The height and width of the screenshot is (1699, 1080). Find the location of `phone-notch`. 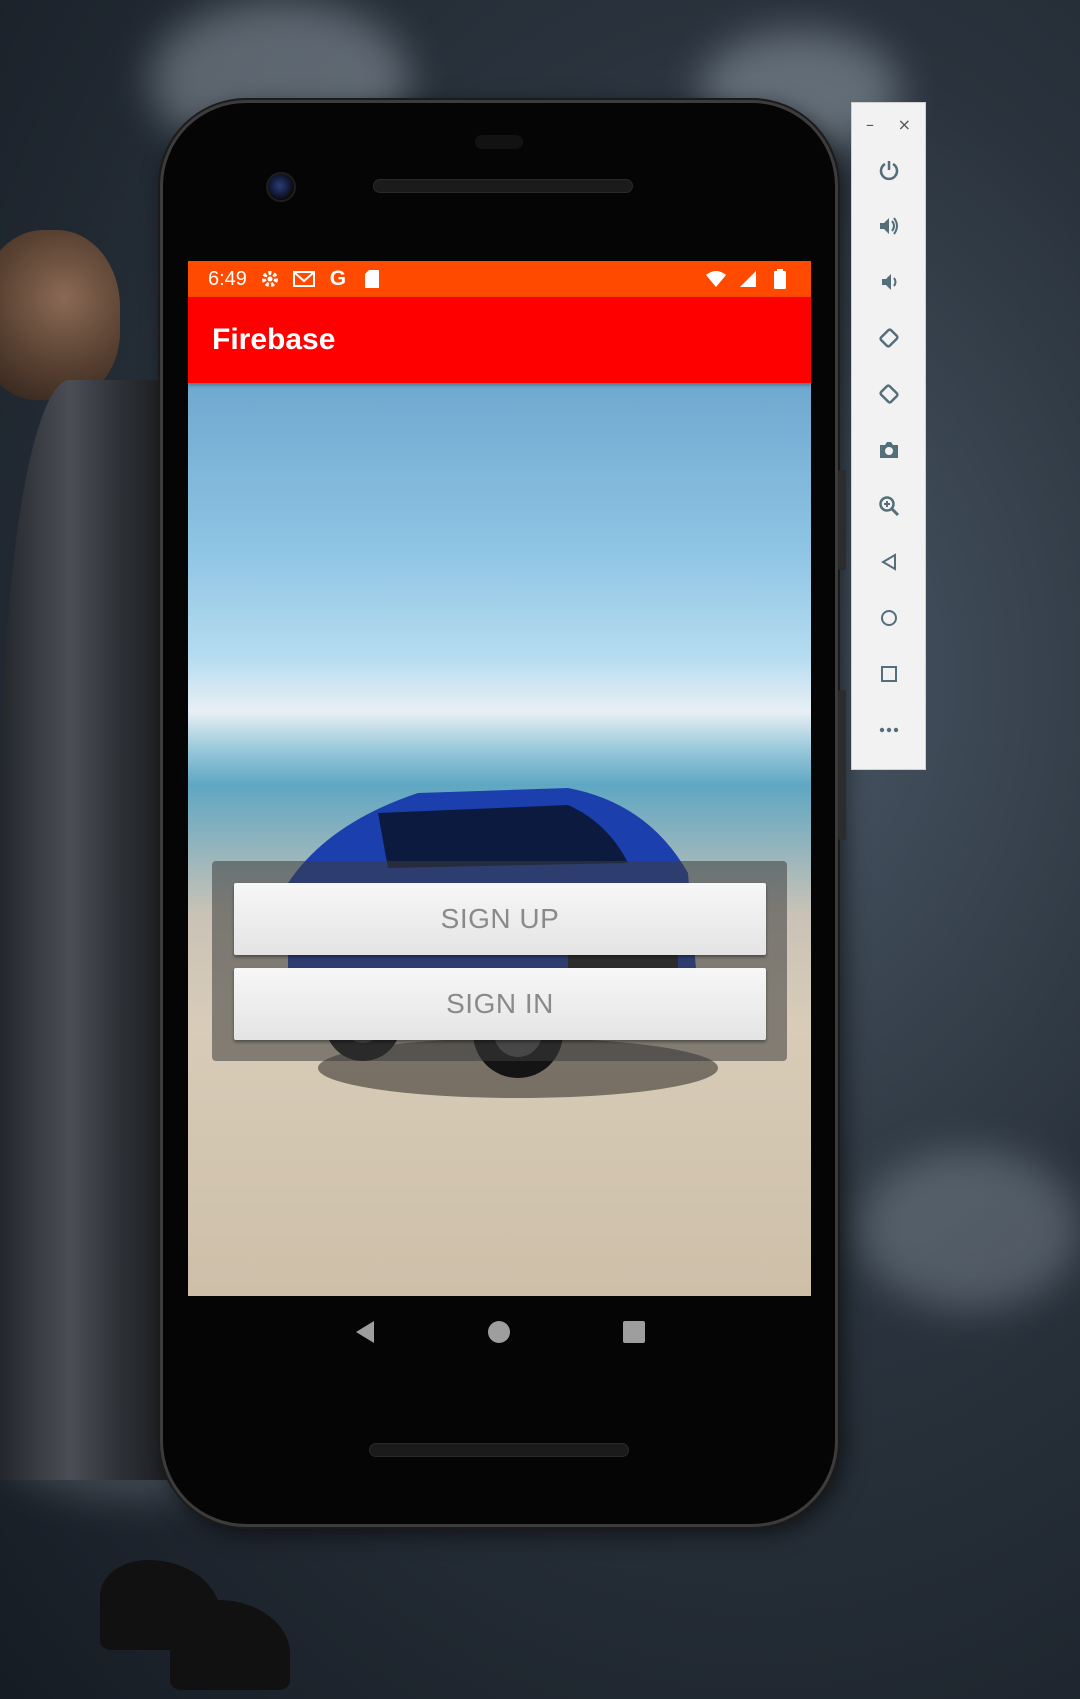

phone-notch is located at coordinates (499, 142).